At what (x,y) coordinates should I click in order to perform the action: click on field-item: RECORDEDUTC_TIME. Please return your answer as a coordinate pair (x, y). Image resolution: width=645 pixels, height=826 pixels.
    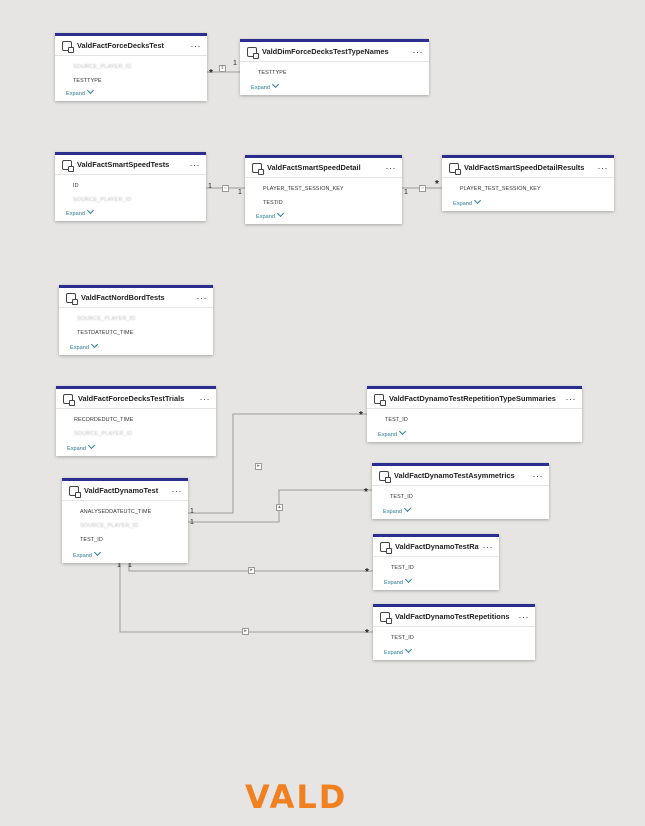
    Looking at the image, I should click on (136, 420).